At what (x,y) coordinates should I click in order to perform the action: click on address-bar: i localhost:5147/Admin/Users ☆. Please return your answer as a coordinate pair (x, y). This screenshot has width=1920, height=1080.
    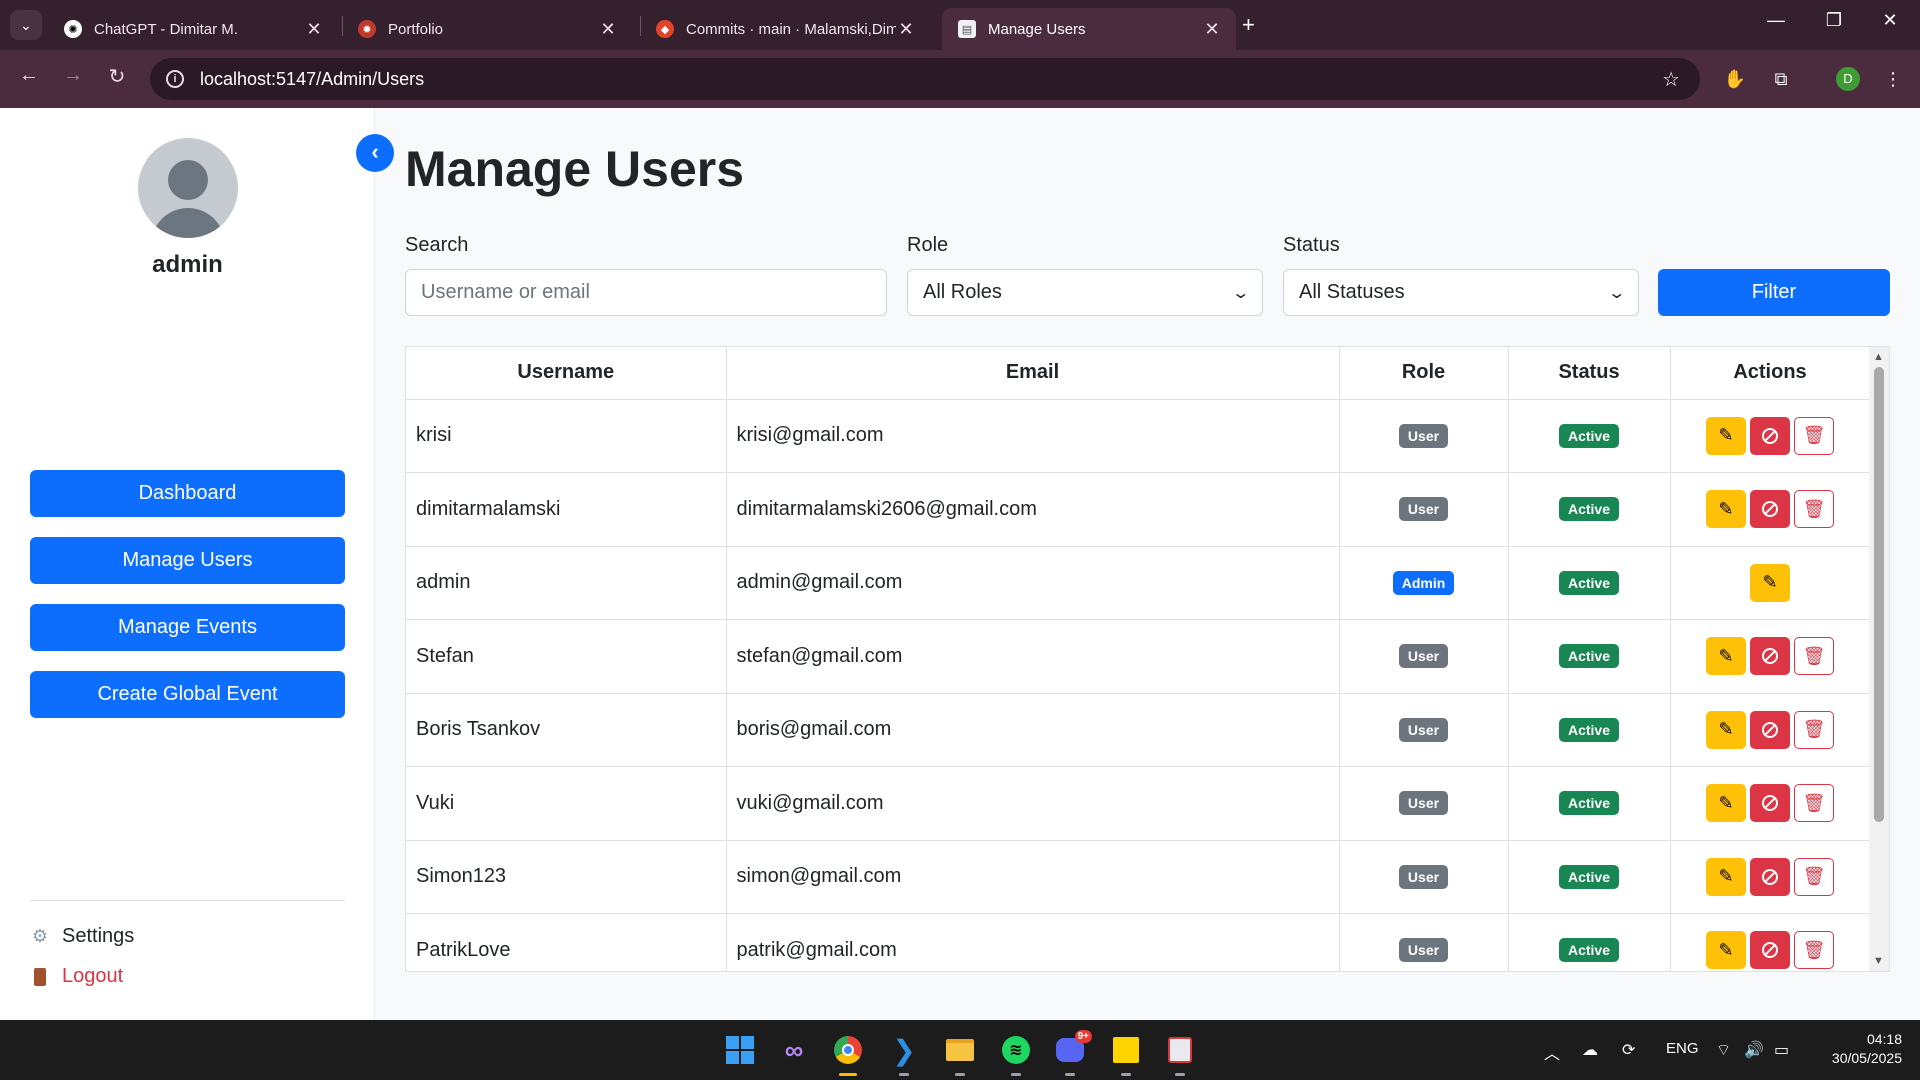
    Looking at the image, I should click on (925, 79).